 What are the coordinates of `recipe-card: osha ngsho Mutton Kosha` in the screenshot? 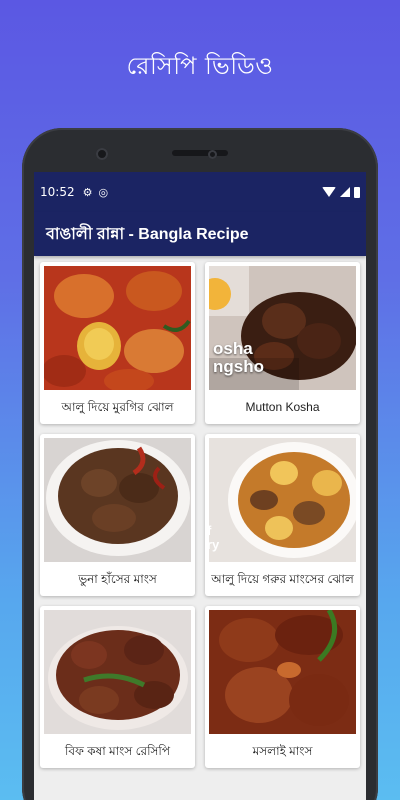 It's located at (282, 343).